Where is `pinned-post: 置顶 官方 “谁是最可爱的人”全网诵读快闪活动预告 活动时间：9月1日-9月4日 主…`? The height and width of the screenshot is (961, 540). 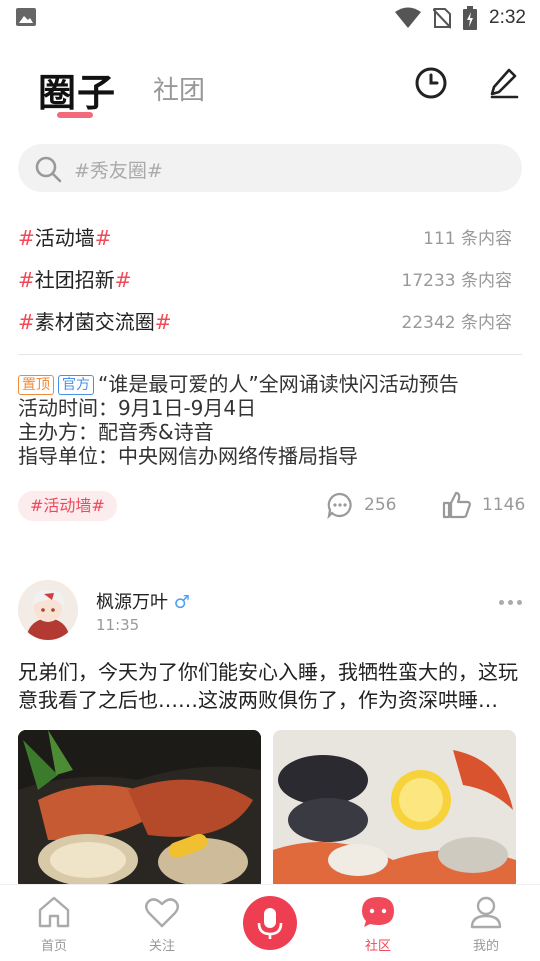
pinned-post: 置顶 官方 “谁是最可爱的人”全网诵读快闪活动预告 活动时间：9月1日-9月4日 主… is located at coordinates (273, 420).